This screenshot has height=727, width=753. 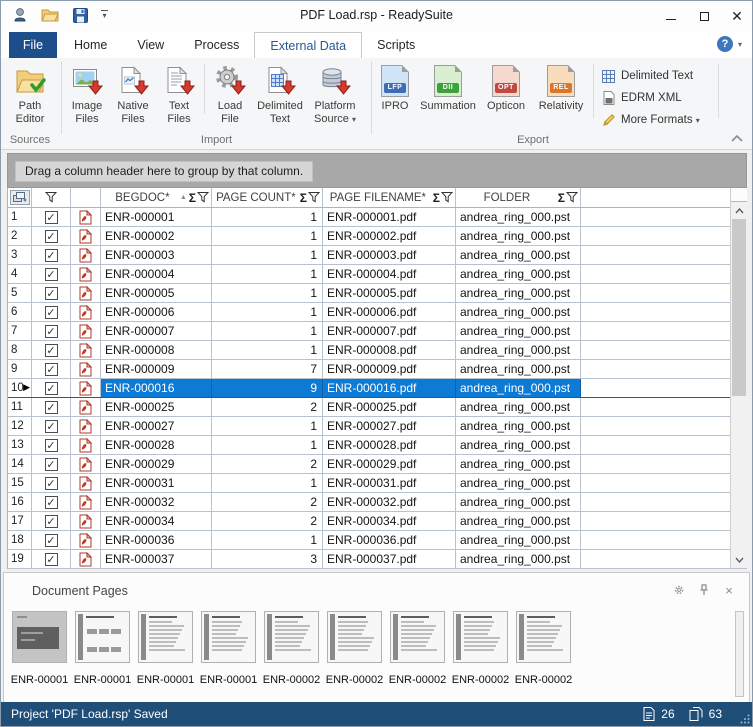 I want to click on tab-view: View, so click(x=150, y=45).